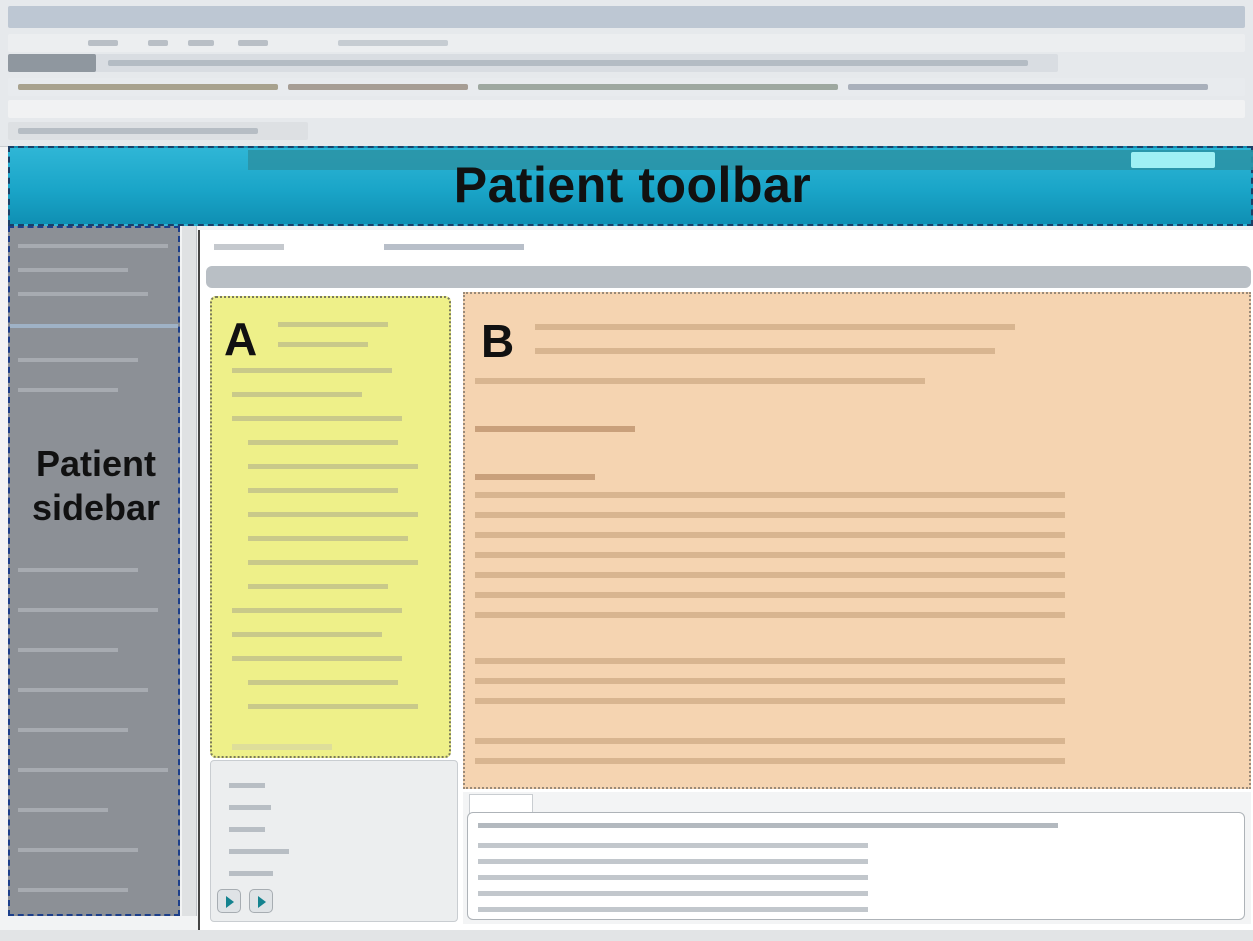 The width and height of the screenshot is (1253, 941). Describe the element at coordinates (189, 571) in the screenshot. I see `sidebar-scrollbar` at that location.